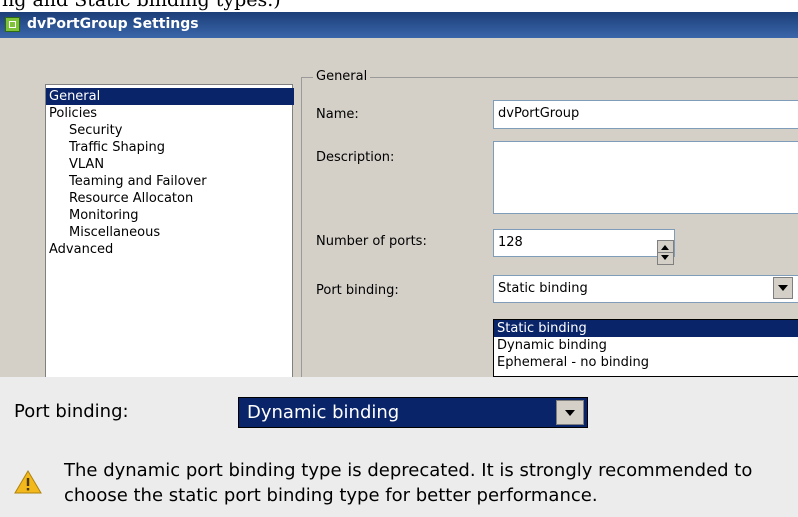 This screenshot has height=517, width=798. What do you see at coordinates (399, 6) in the screenshot?
I see `cropped-caption: ng and Static binding types.)` at bounding box center [399, 6].